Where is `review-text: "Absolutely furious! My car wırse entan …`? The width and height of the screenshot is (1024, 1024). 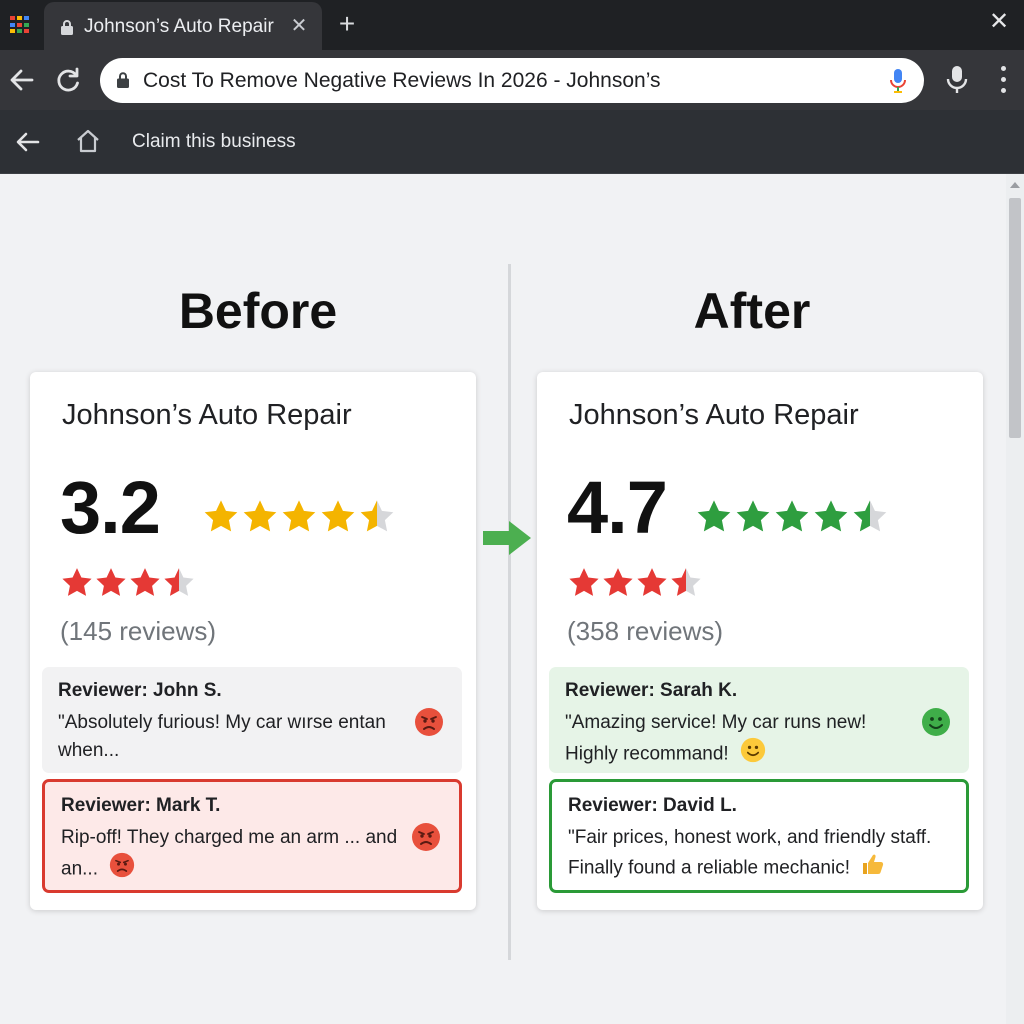
review-text: "Absolutely furious! My car wırse entan … is located at coordinates (222, 736).